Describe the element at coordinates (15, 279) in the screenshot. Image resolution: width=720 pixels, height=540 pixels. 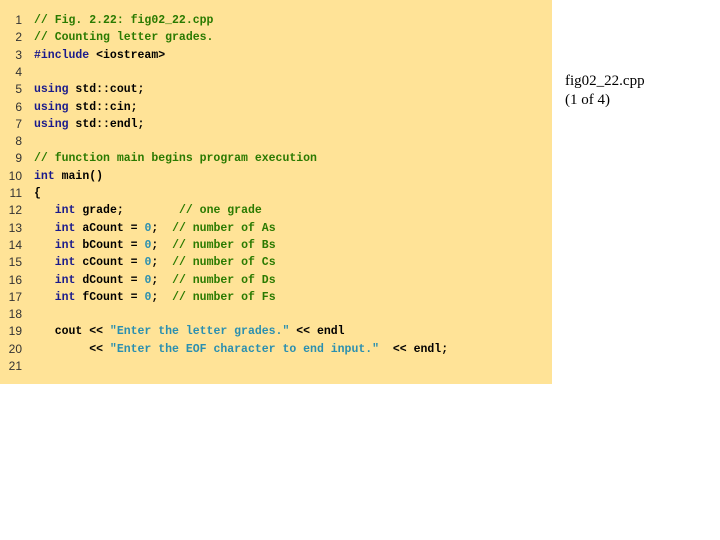
I see `line-number: 16` at that location.